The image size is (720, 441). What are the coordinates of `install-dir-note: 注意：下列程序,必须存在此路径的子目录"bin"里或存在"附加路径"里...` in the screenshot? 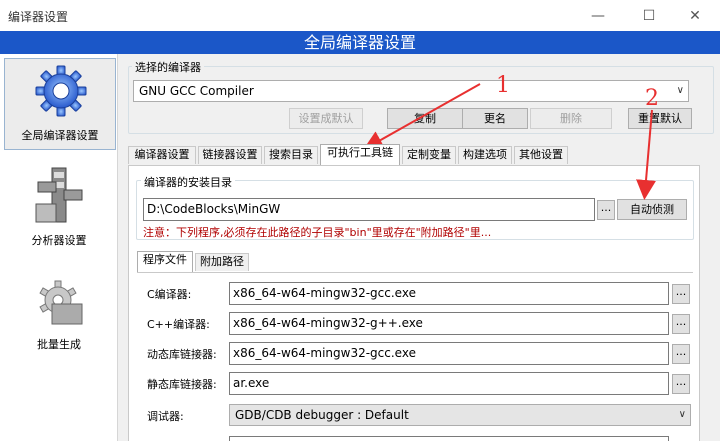 It's located at (317, 232).